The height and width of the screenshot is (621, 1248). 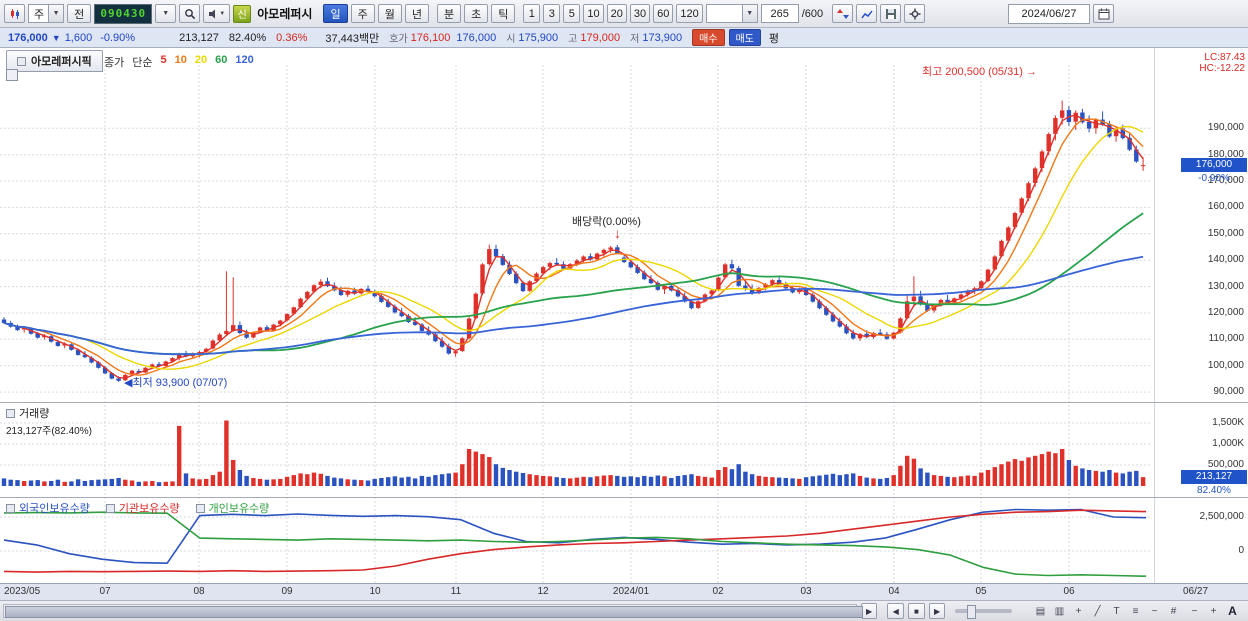 I want to click on period-month-button: 월, so click(x=389, y=13).